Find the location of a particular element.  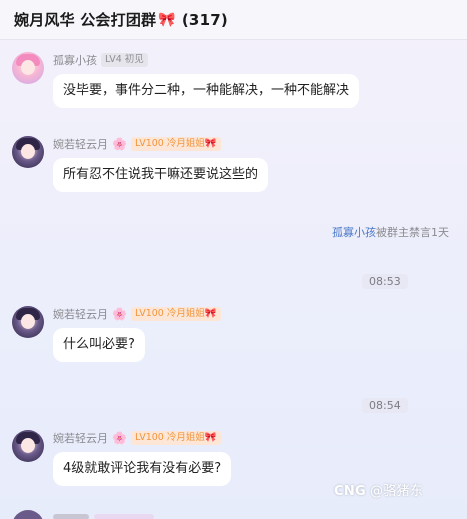

timestamp: 08:54 is located at coordinates (385, 405).